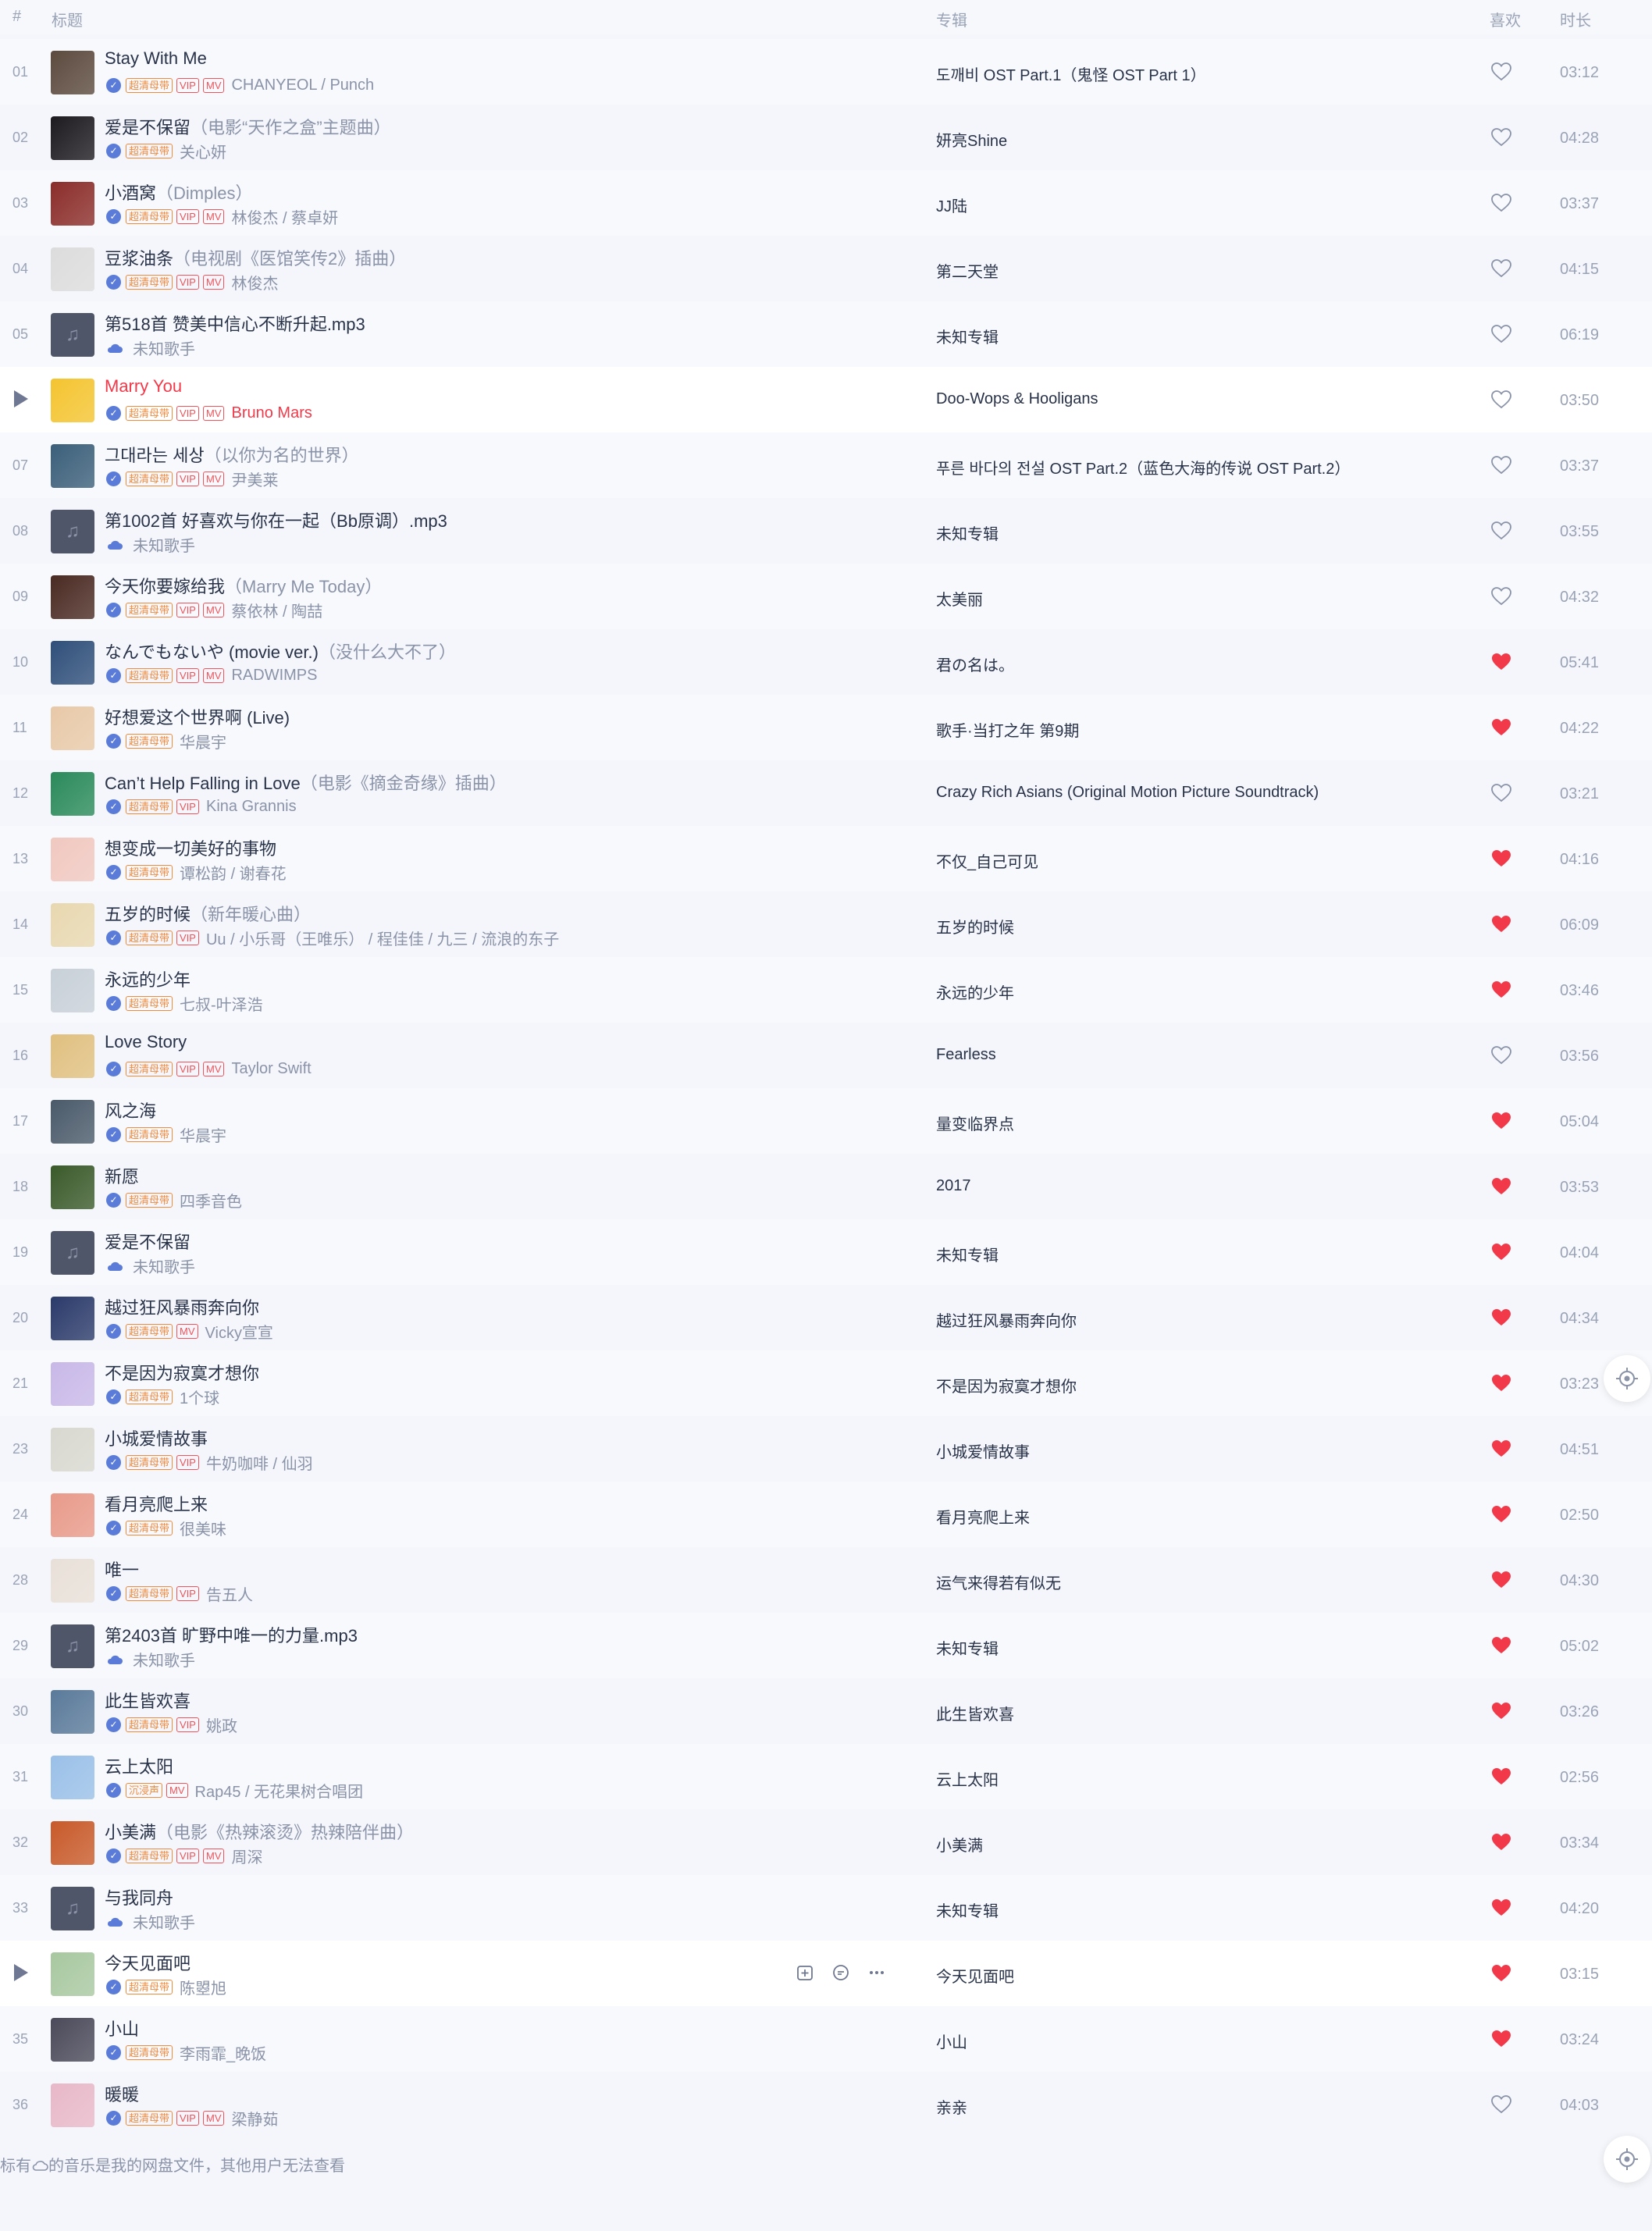 The width and height of the screenshot is (1652, 2231). What do you see at coordinates (495, 782) in the screenshot?
I see `song-title: Can’t Help Falling in Love（电影《摘金奇缘》插曲）` at bounding box center [495, 782].